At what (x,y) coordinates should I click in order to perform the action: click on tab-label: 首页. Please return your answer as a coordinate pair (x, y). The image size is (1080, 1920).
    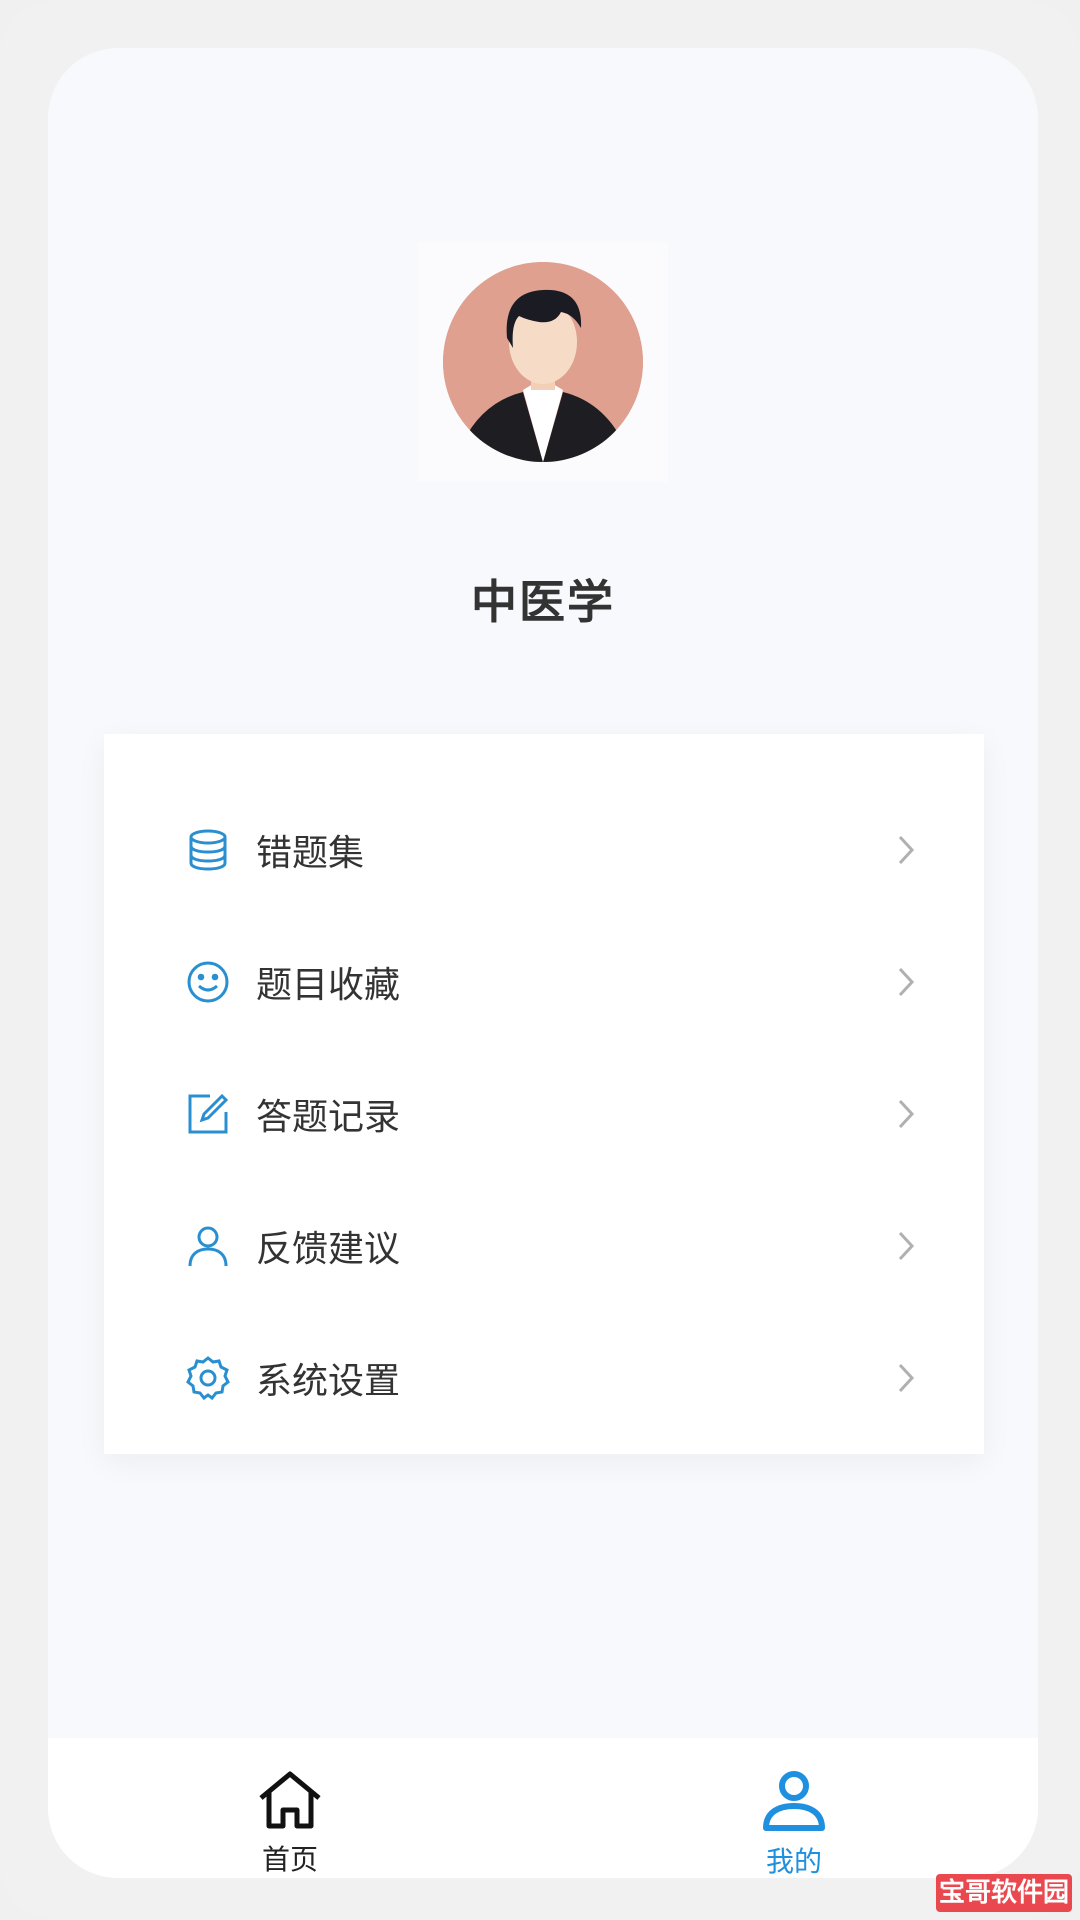
    Looking at the image, I should click on (289, 1859).